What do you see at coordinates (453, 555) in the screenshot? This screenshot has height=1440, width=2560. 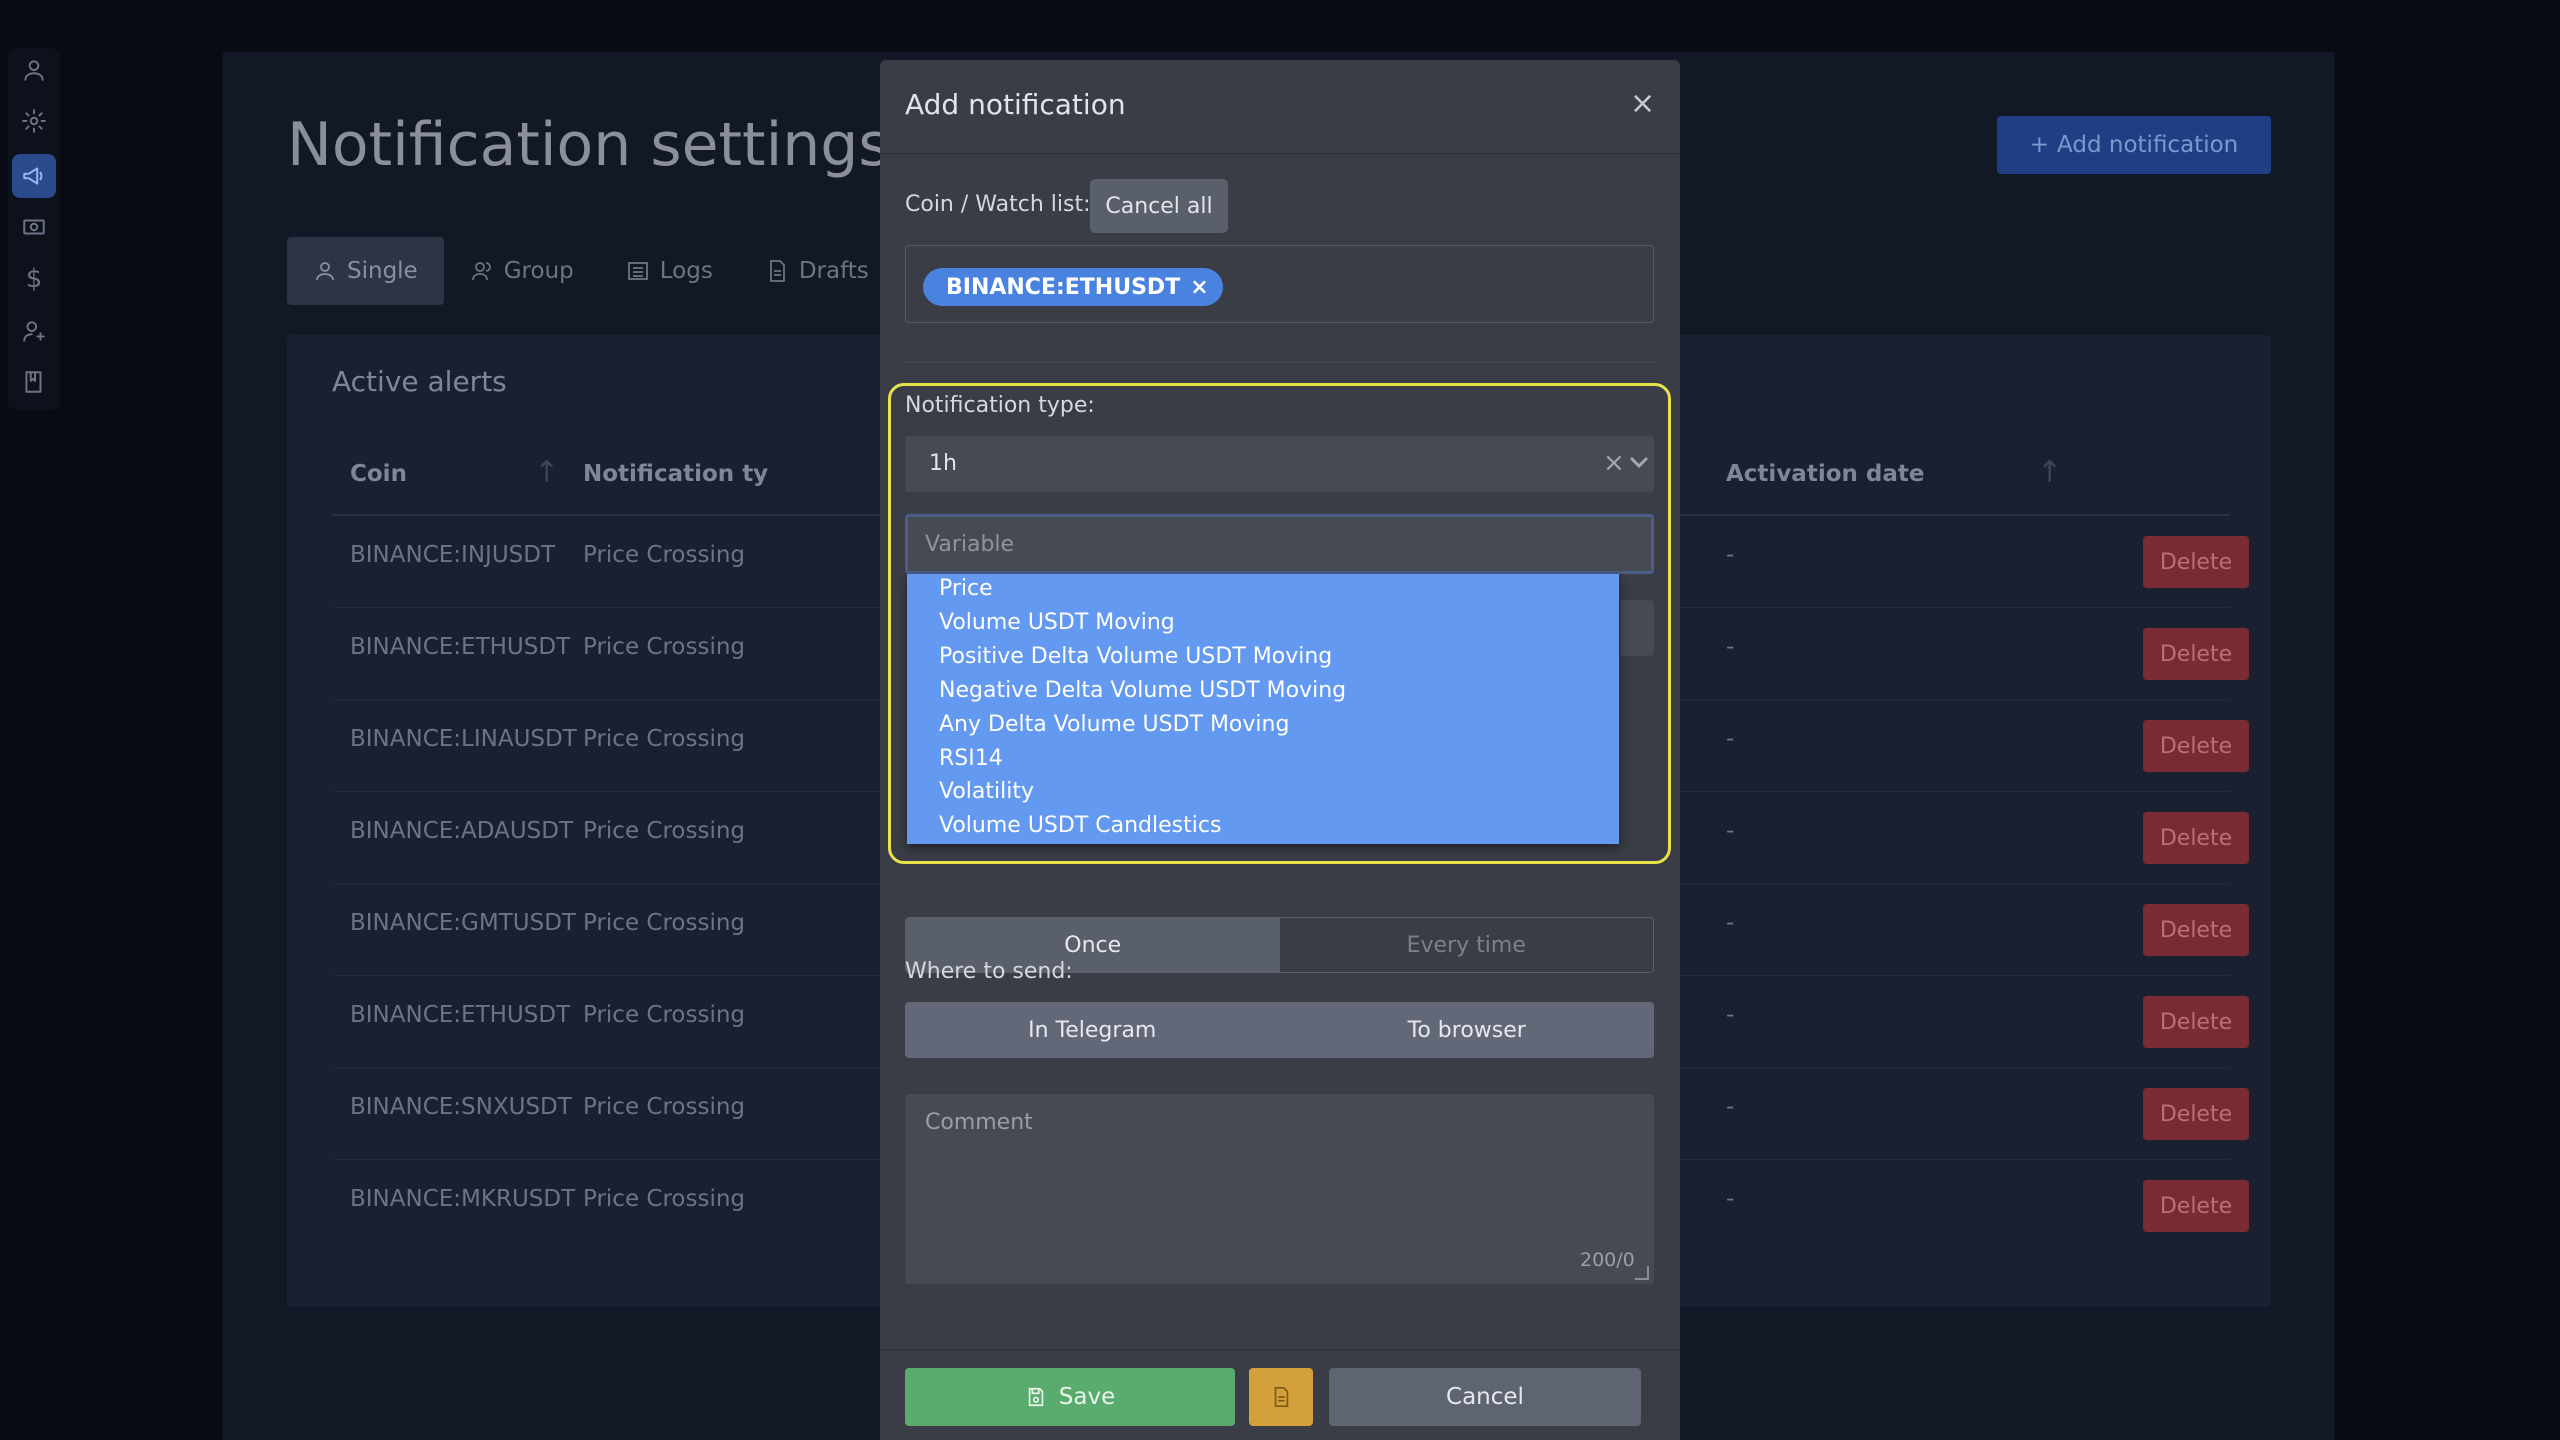 I see `coin-cell: BINANCE:INJUSDT` at bounding box center [453, 555].